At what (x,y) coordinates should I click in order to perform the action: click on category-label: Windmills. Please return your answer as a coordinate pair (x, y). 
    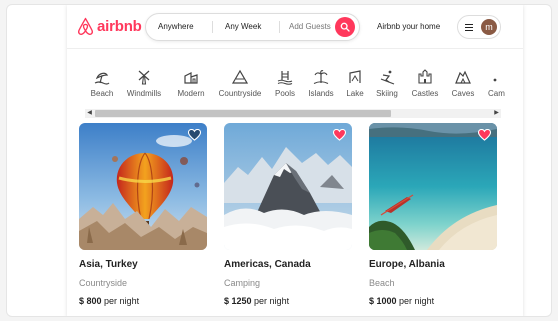
    Looking at the image, I should click on (144, 93).